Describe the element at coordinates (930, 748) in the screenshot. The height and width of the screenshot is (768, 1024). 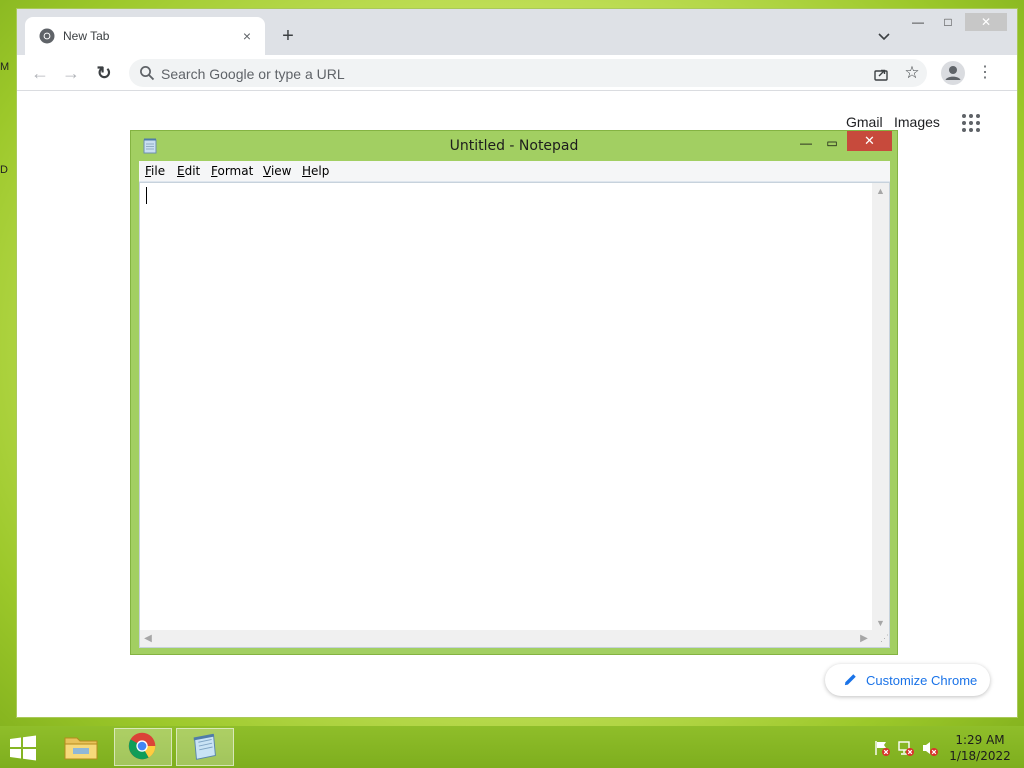
I see `volume-muted-icon` at that location.